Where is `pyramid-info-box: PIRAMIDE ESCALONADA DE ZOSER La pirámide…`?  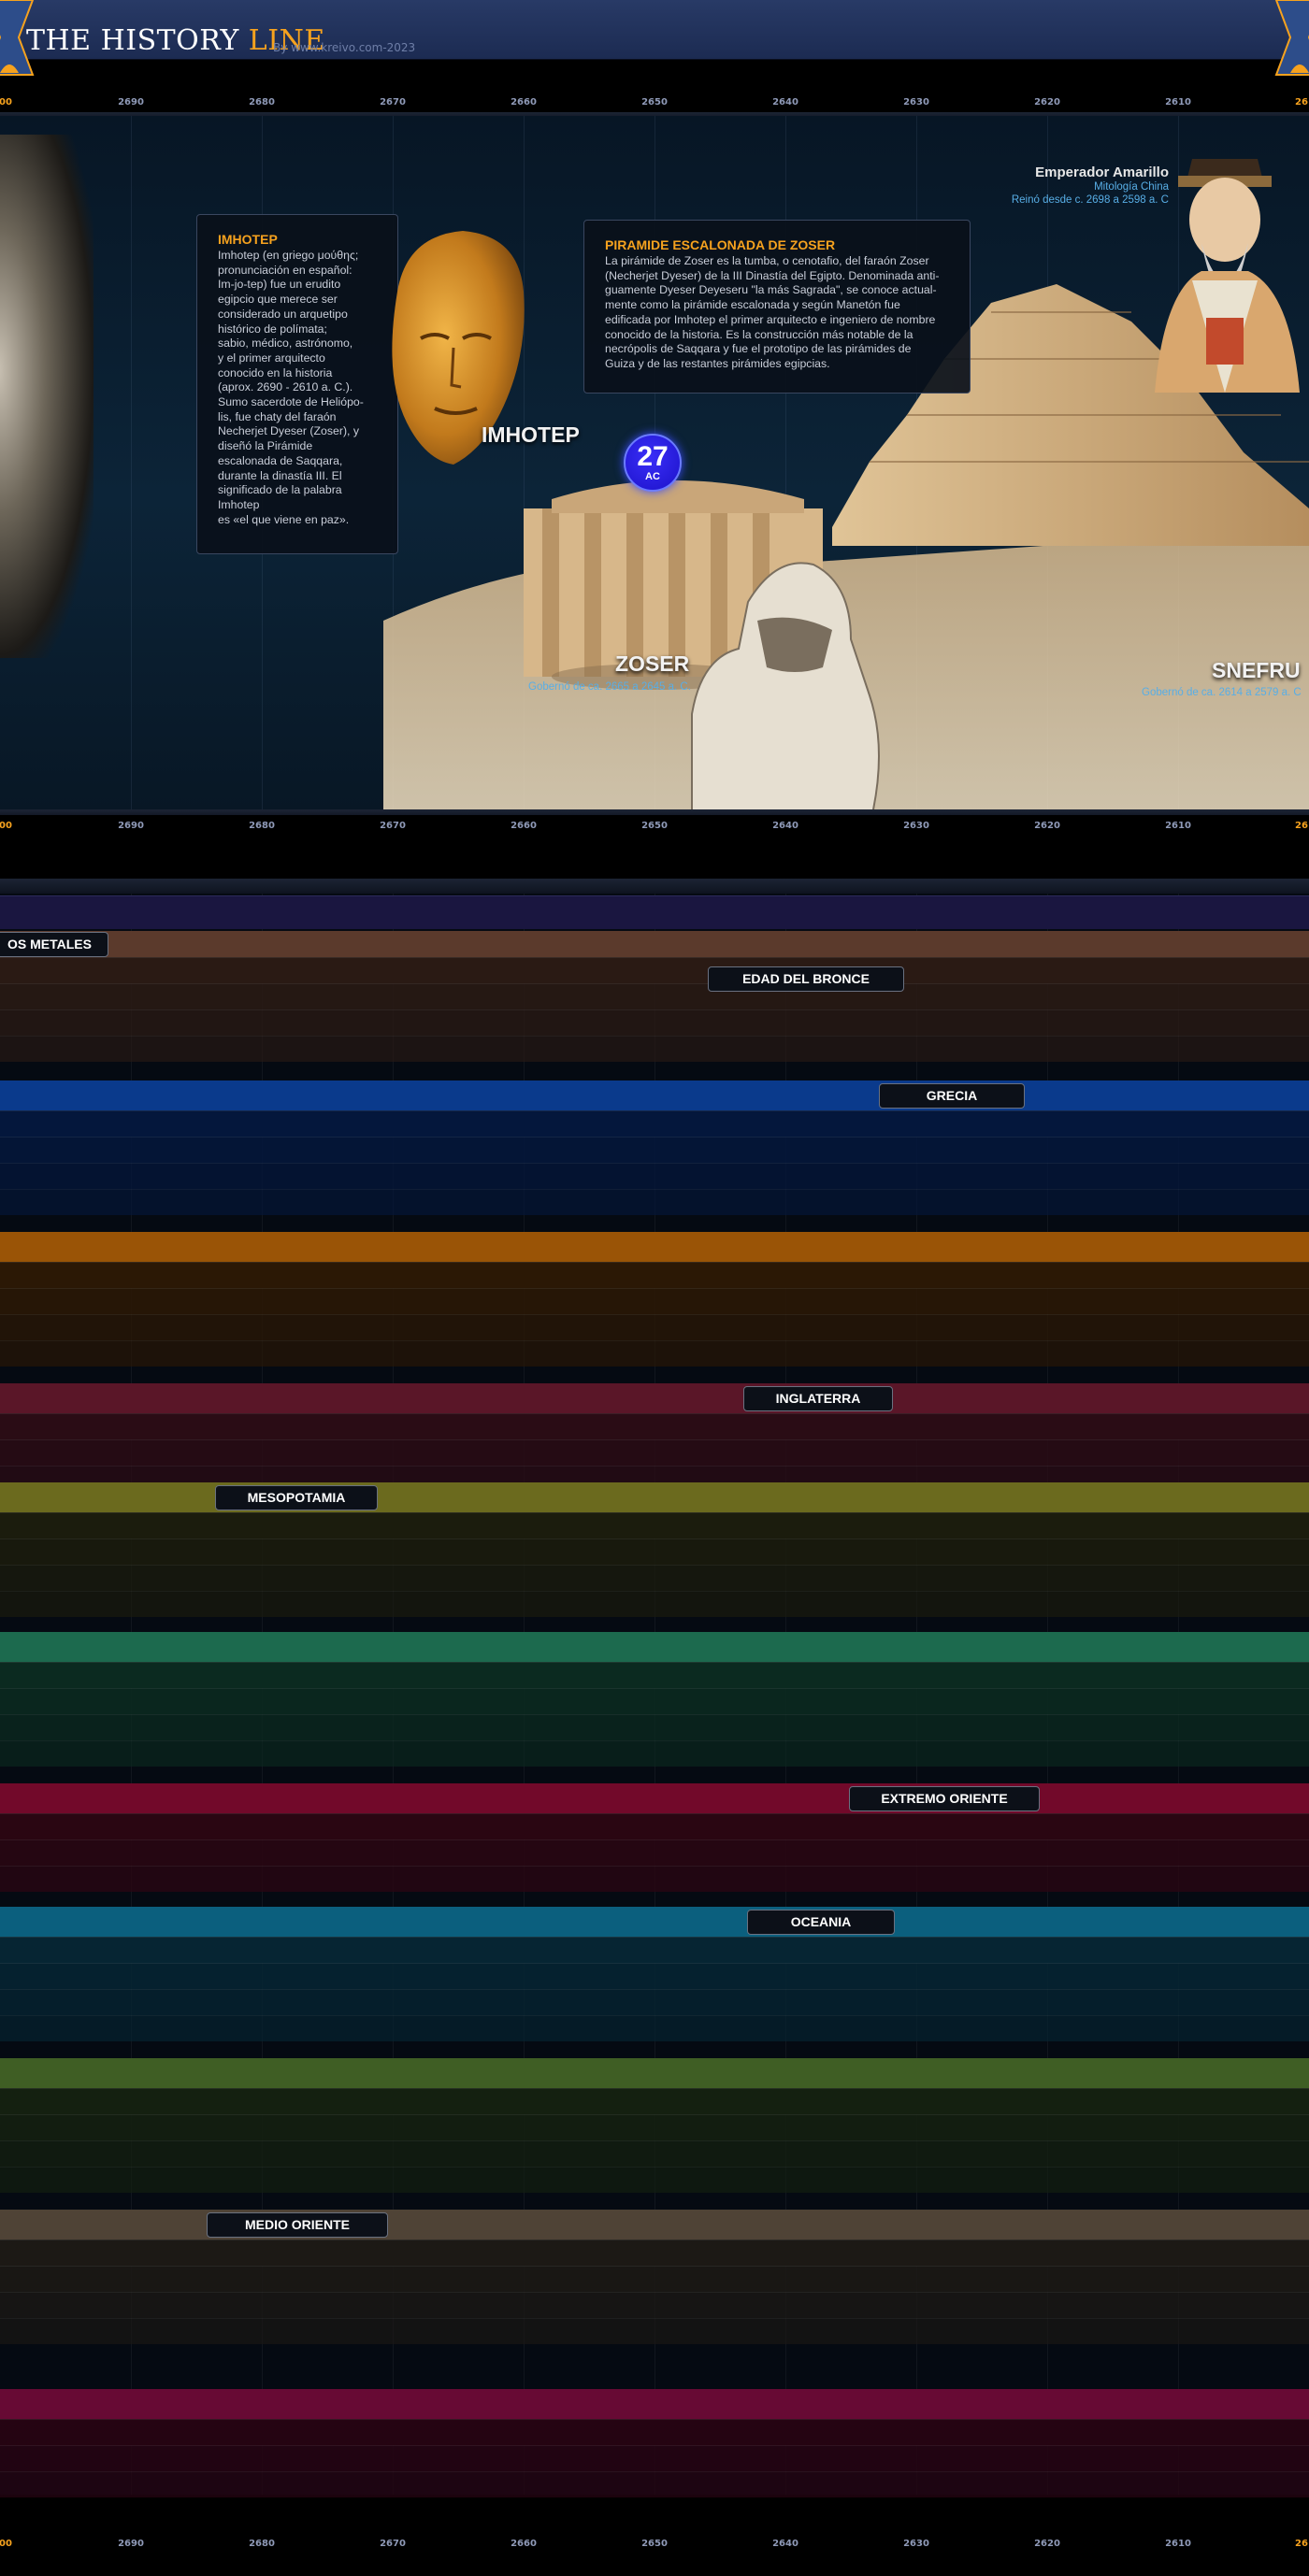
pyramid-info-box: PIRAMIDE ESCALONADA DE ZOSER La pirámide… is located at coordinates (777, 307).